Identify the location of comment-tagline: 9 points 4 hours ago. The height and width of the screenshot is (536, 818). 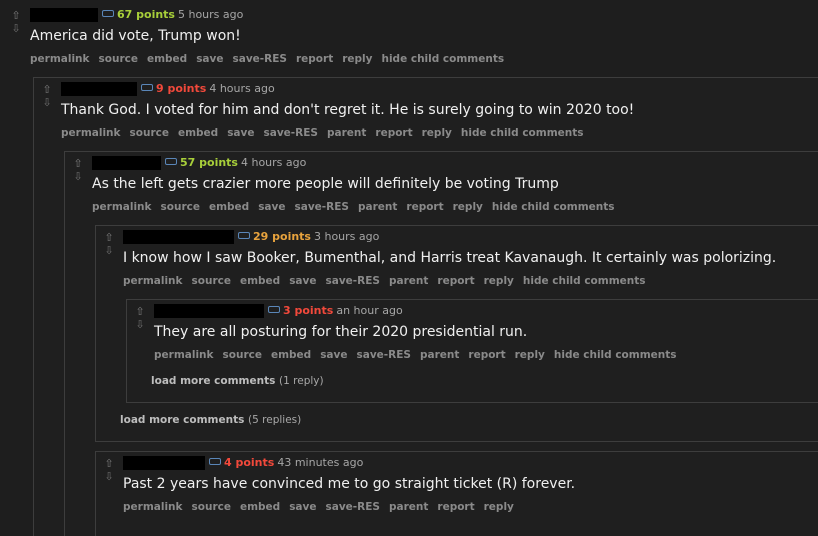
(168, 89).